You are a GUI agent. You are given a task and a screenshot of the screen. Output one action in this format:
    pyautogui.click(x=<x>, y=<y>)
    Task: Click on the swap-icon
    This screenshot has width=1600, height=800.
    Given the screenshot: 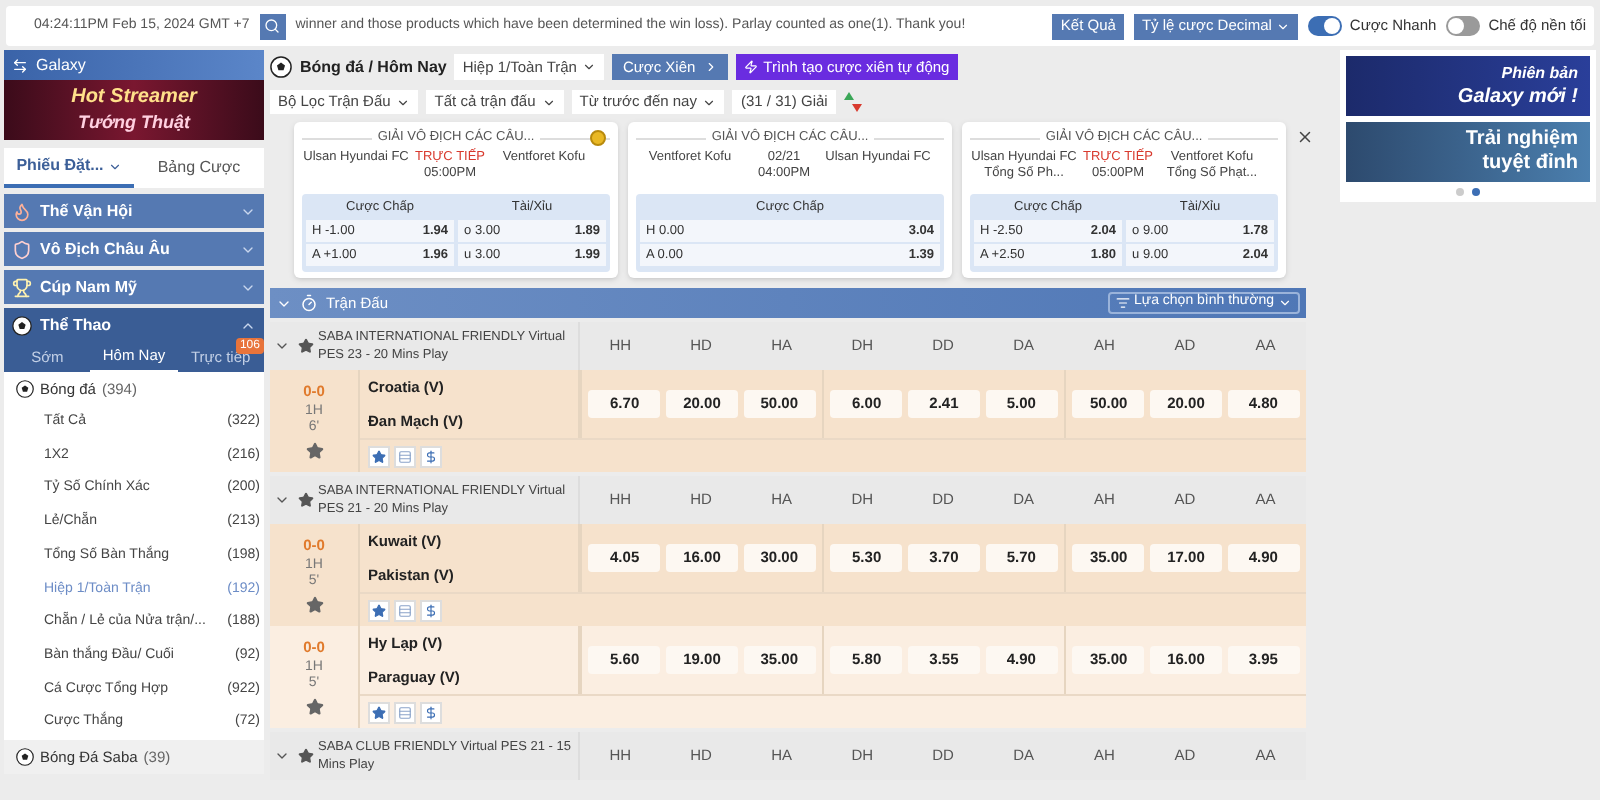 What is the action you would take?
    pyautogui.click(x=20, y=65)
    